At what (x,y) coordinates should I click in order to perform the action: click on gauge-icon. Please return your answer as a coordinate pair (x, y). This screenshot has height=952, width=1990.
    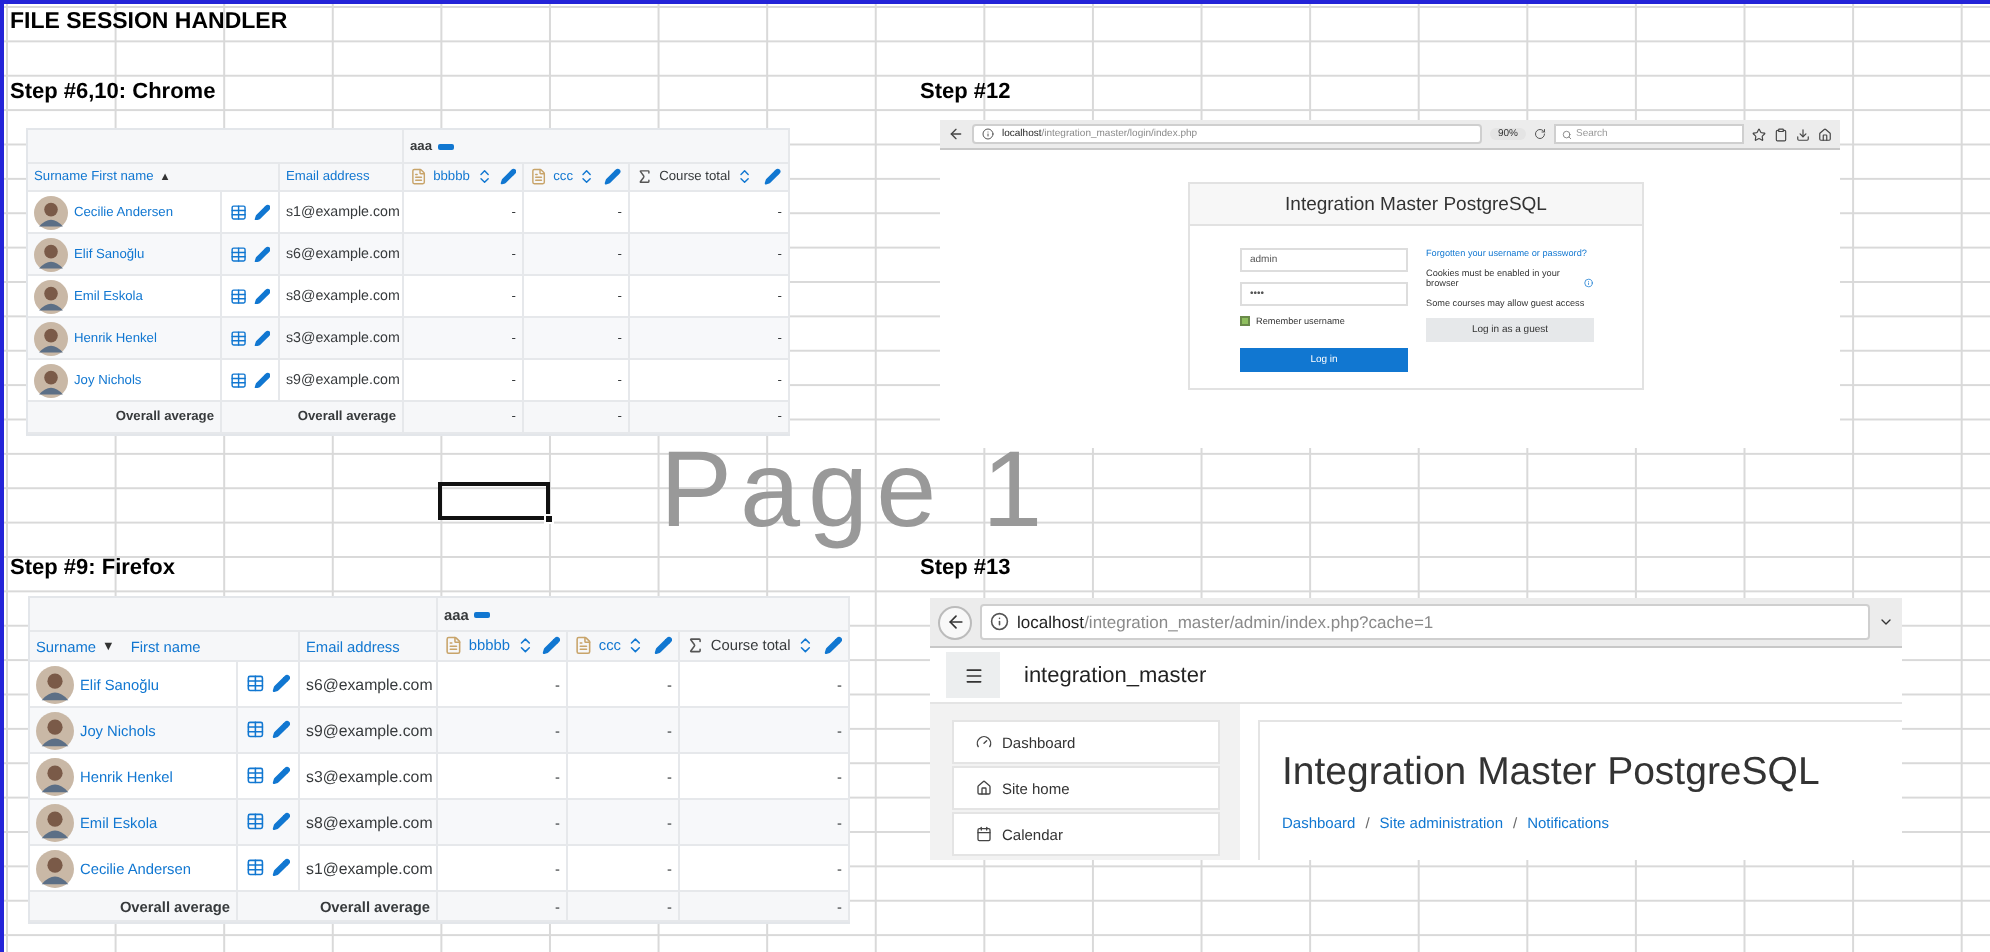
    Looking at the image, I should click on (984, 742).